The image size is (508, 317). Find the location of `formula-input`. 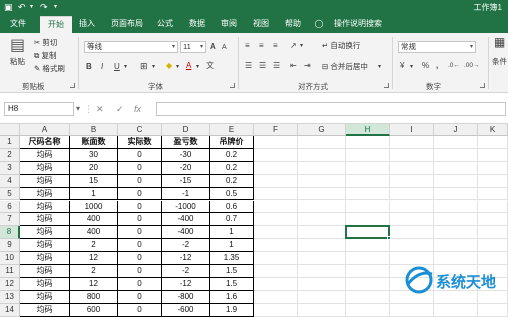

formula-input is located at coordinates (331, 109).